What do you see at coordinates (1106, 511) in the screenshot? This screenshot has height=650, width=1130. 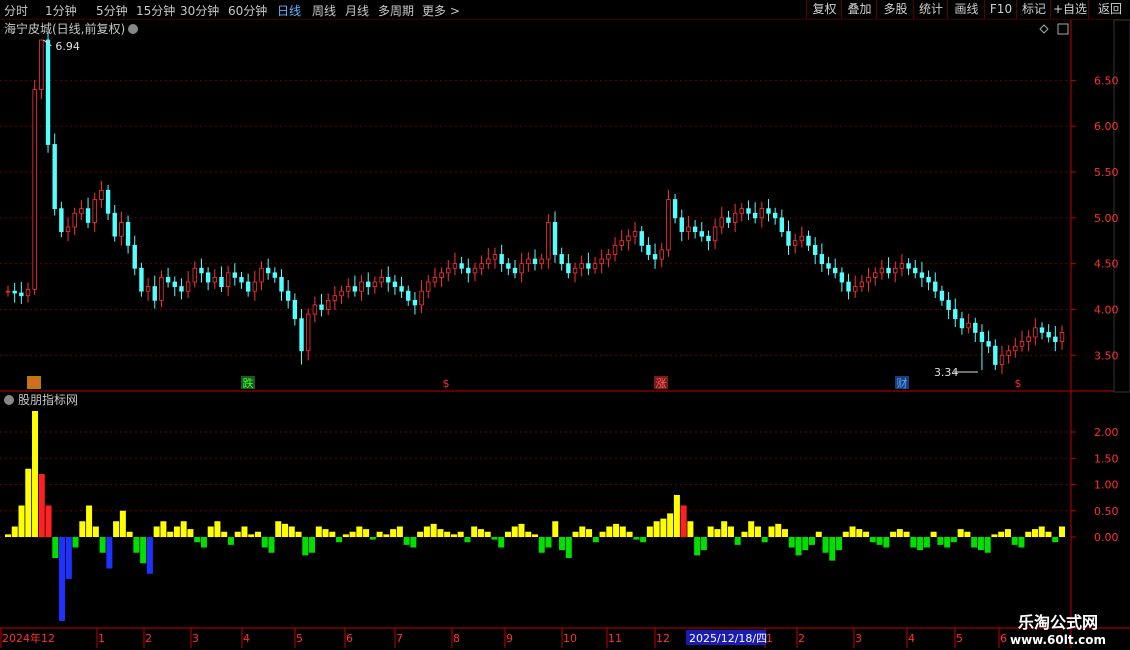 I see `sub-tick-label-3: 0.50` at bounding box center [1106, 511].